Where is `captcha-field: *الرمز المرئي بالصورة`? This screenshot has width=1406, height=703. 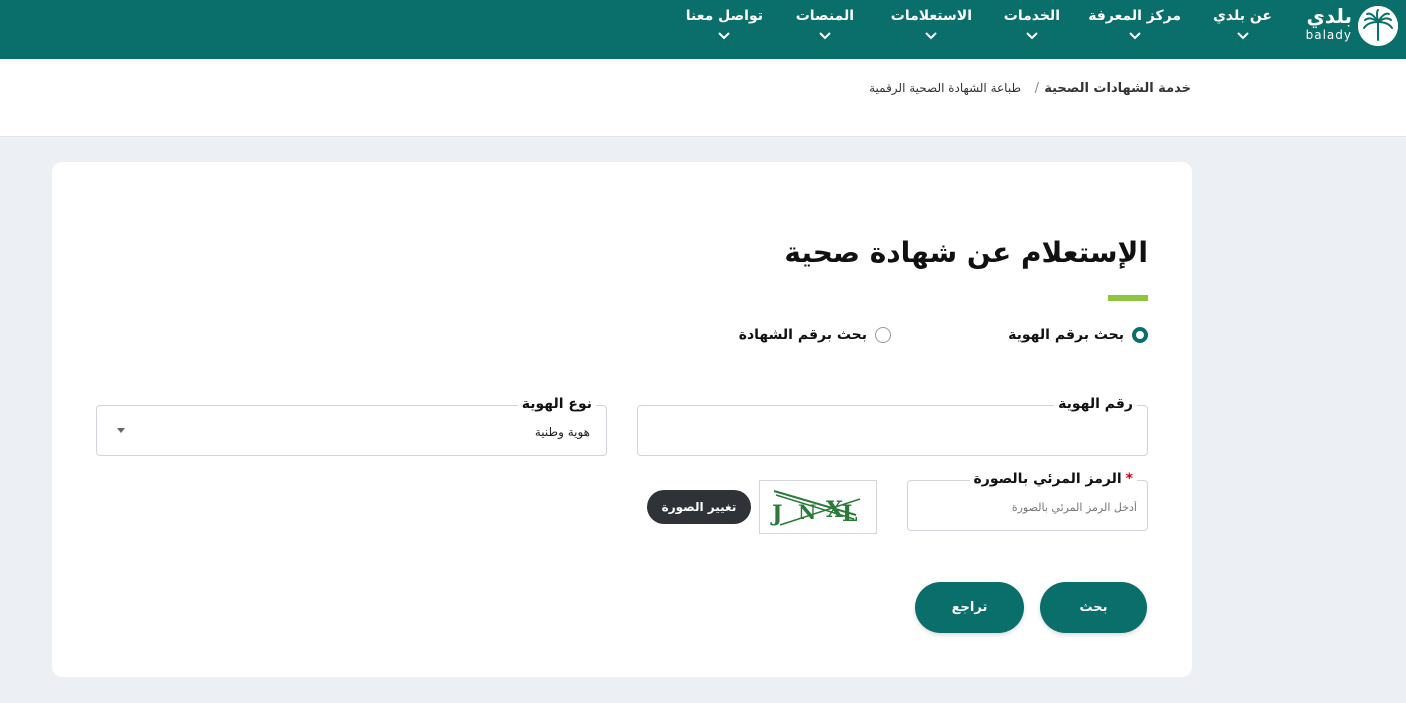
captcha-field: *الرمز المرئي بالصورة is located at coordinates (1027, 501).